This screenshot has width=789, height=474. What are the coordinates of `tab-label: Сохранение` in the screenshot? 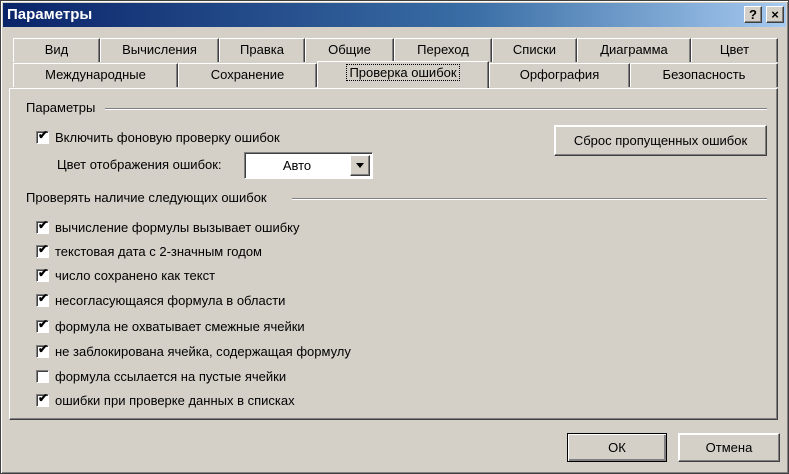 It's located at (247, 74).